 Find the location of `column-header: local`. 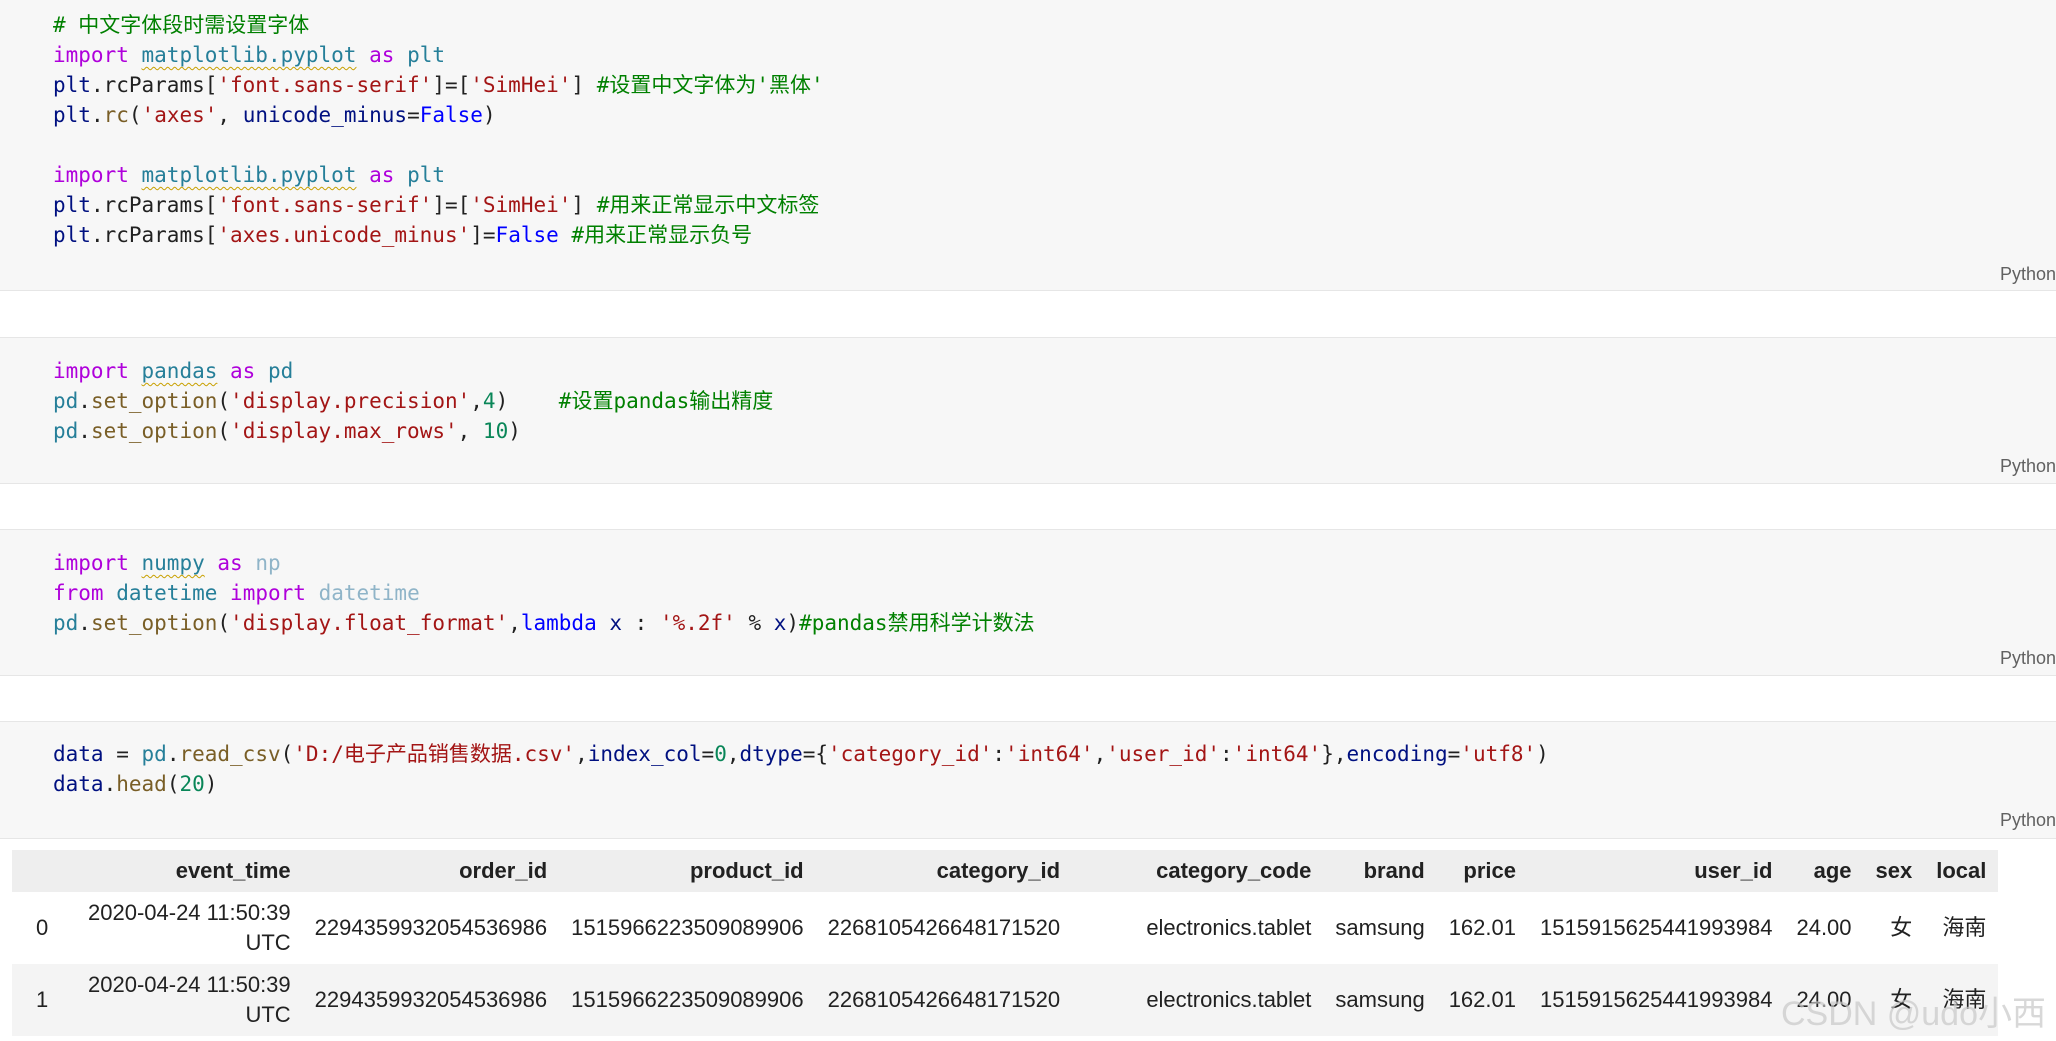

column-header: local is located at coordinates (1961, 871).